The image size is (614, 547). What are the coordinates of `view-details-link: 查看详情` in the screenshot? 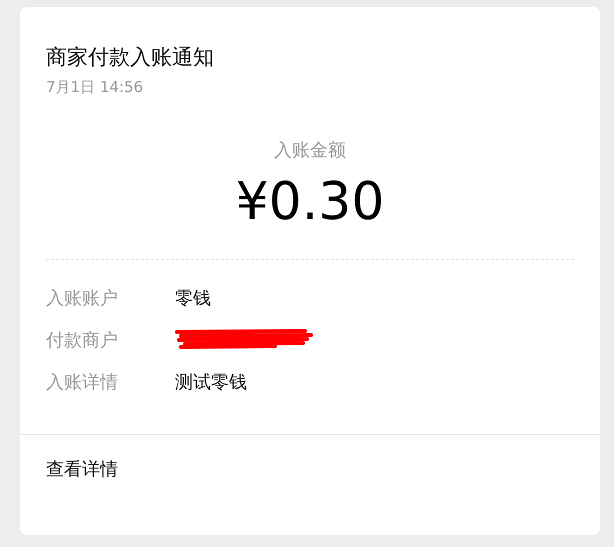 It's located at (82, 469).